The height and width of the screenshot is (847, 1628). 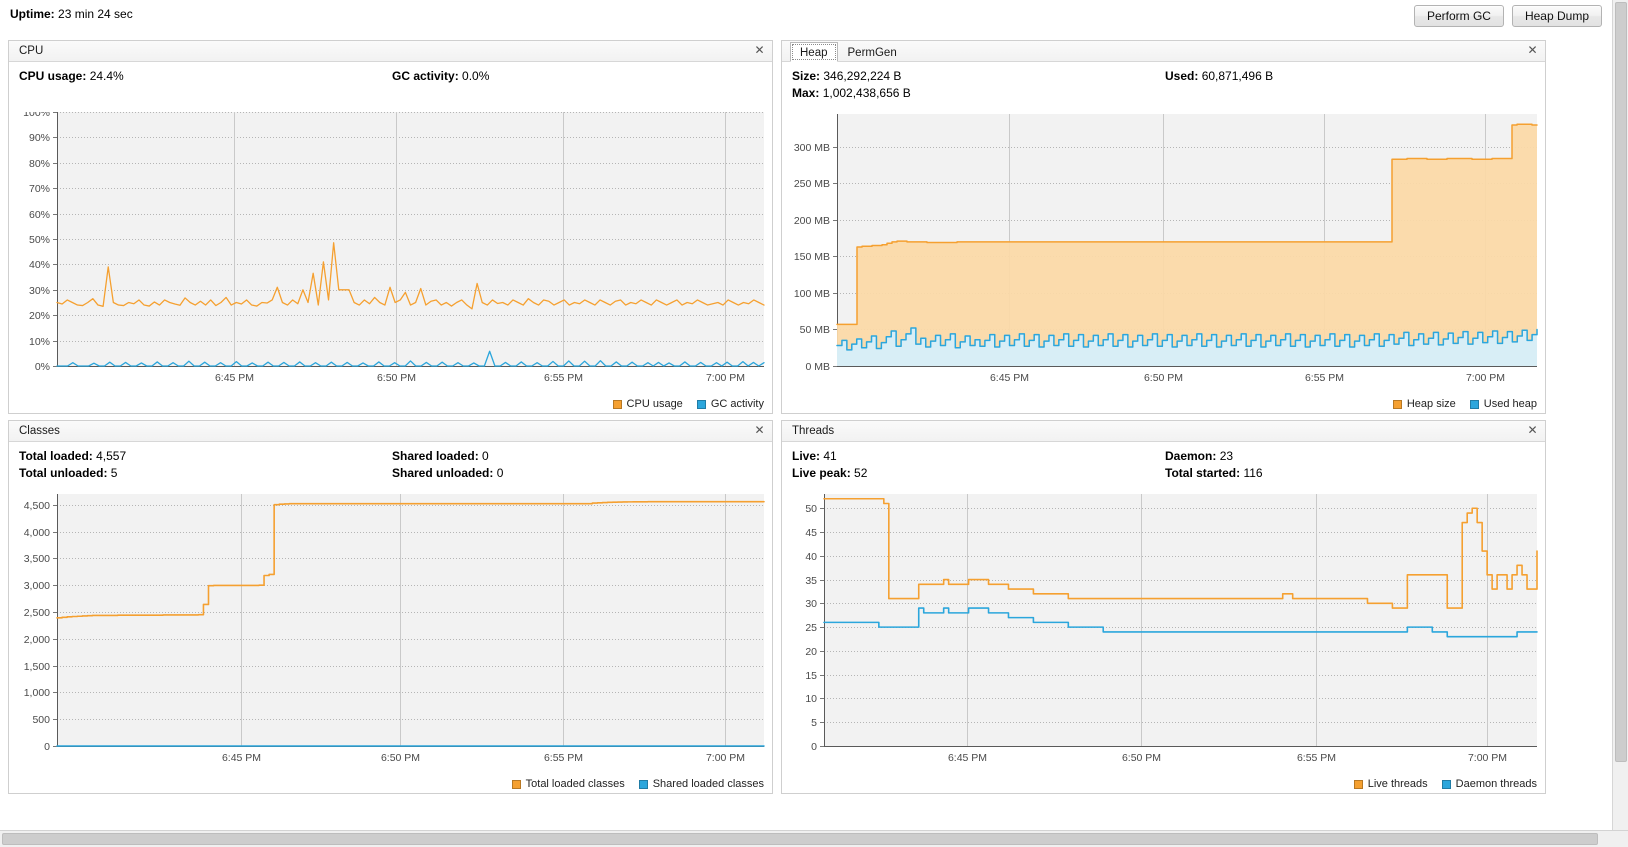 What do you see at coordinates (811, 652) in the screenshot?
I see `svg-text: 20` at bounding box center [811, 652].